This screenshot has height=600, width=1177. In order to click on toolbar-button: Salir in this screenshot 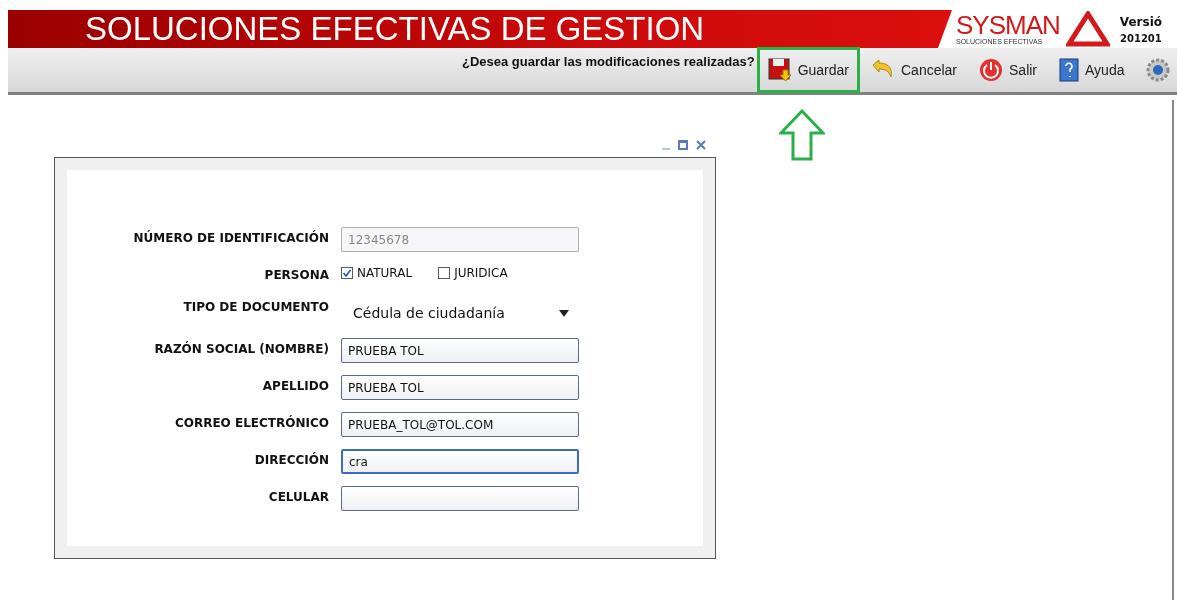, I will do `click(1008, 70)`.